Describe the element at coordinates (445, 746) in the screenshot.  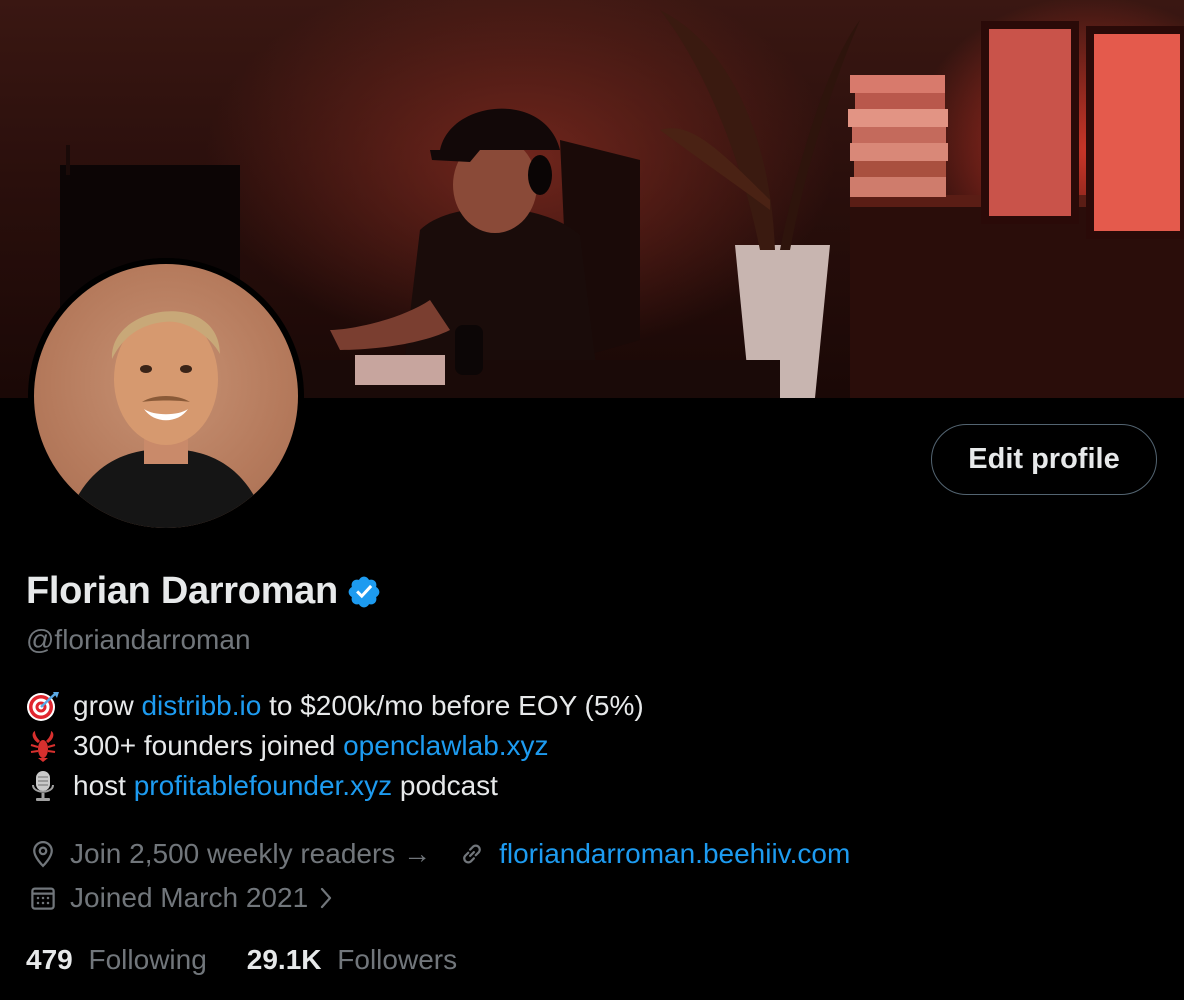
I see `bio-link-openclawlab: openclawlab.xyz` at that location.